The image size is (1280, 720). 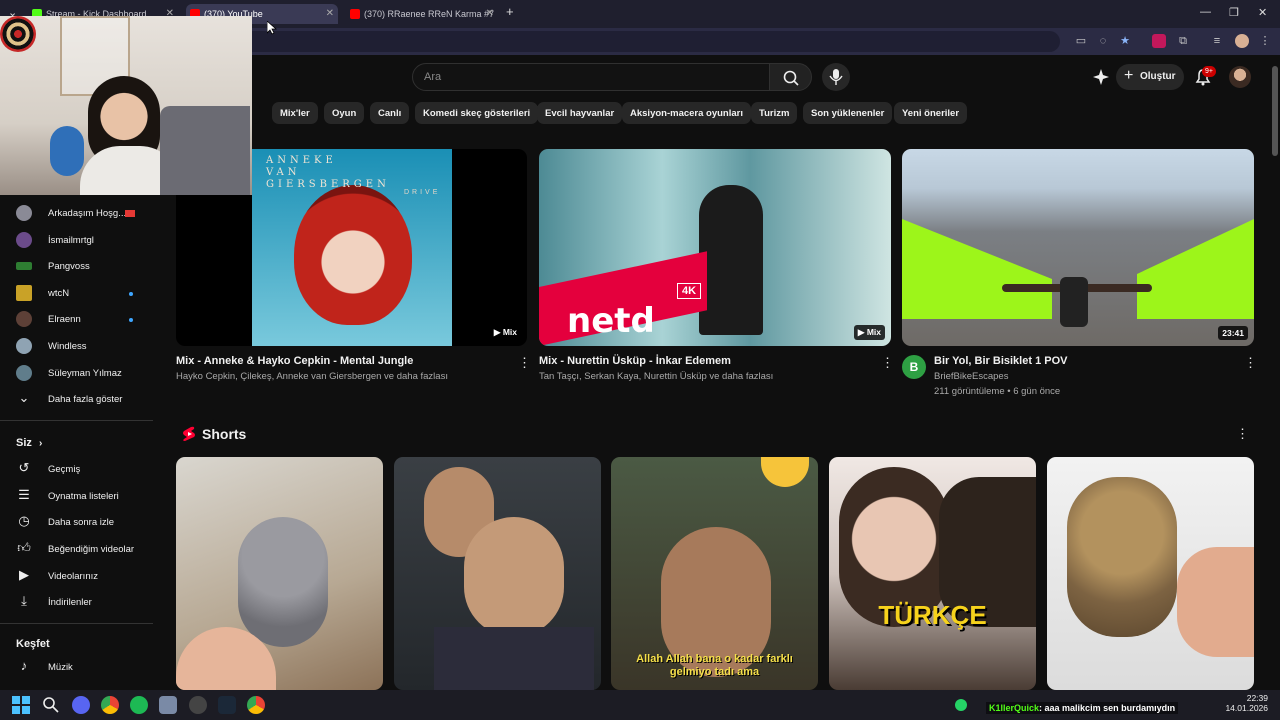 I want to click on shorts-heading: Shorts, so click(x=224, y=434).